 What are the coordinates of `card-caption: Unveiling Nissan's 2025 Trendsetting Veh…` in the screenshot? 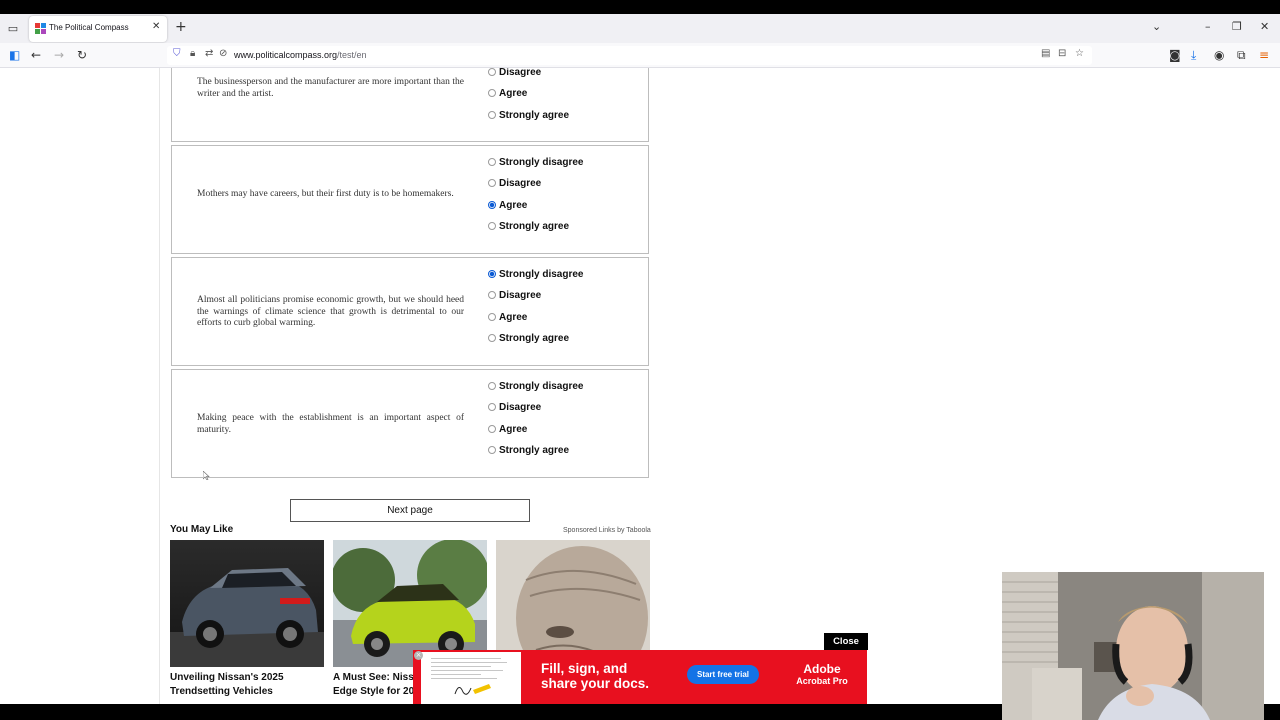 It's located at (247, 685).